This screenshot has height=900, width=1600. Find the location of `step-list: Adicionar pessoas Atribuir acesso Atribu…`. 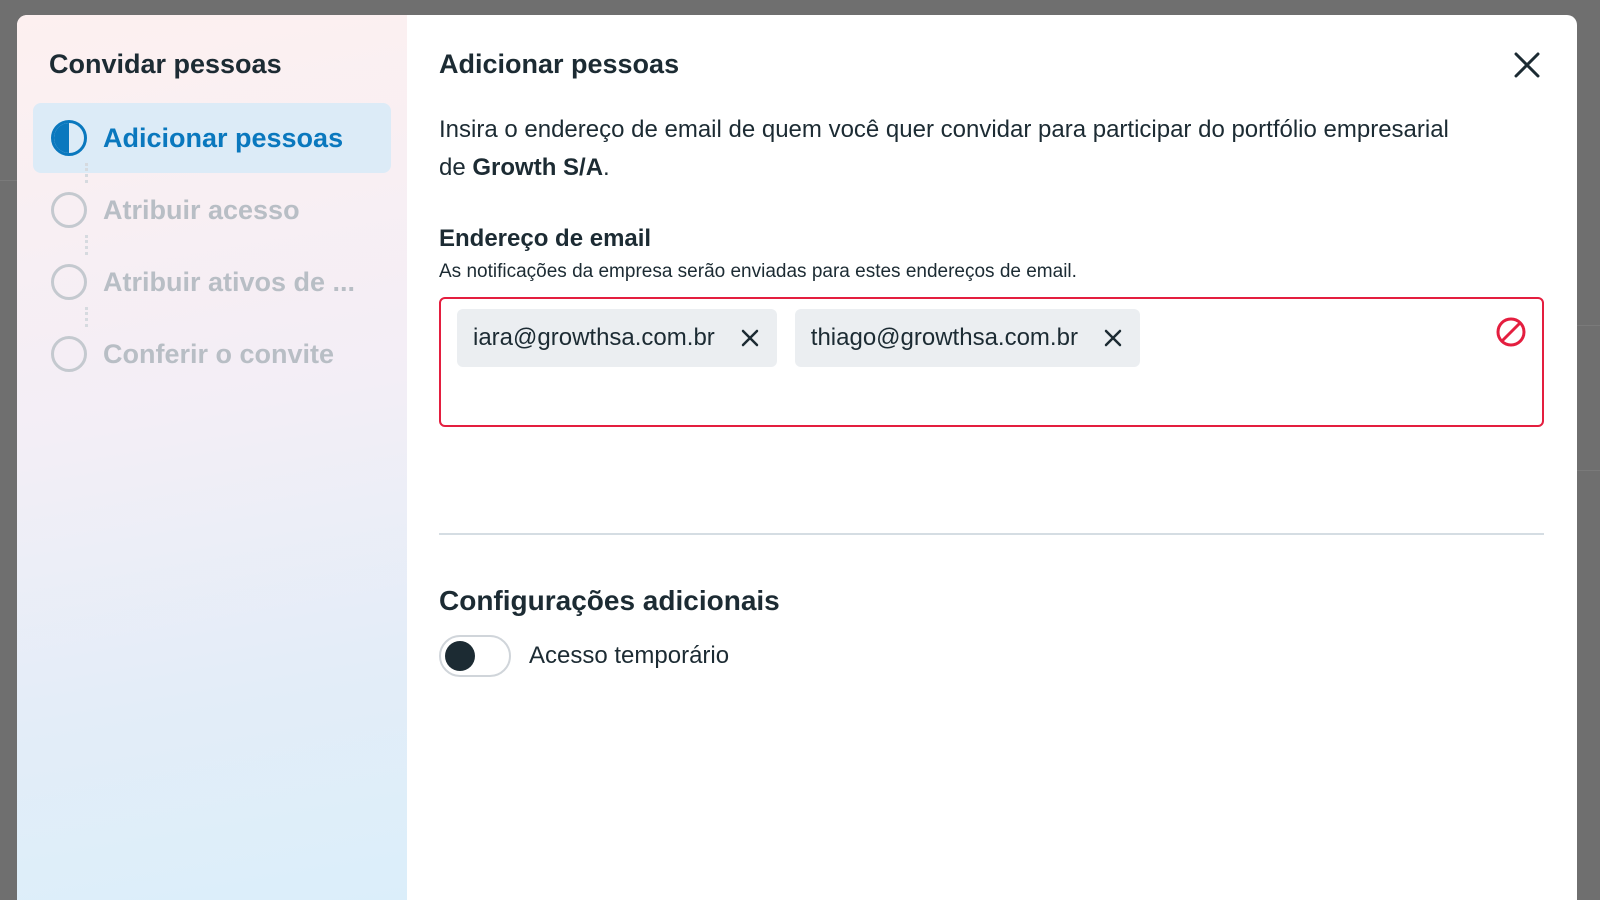

step-list: Adicionar pessoas Atribuir acesso Atribu… is located at coordinates (212, 246).